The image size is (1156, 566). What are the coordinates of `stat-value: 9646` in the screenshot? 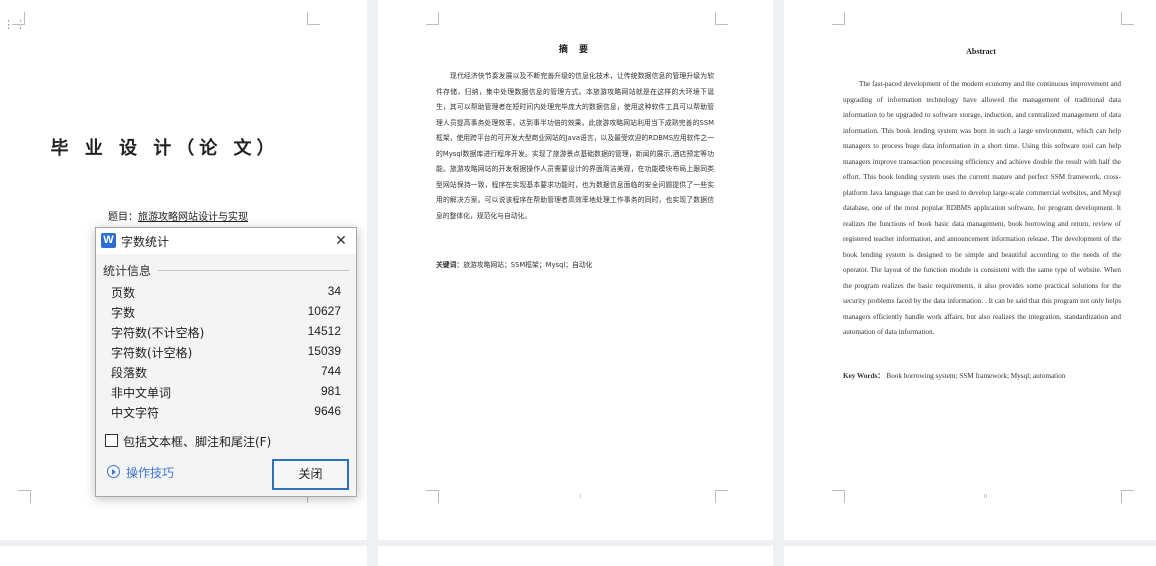 It's located at (327, 411).